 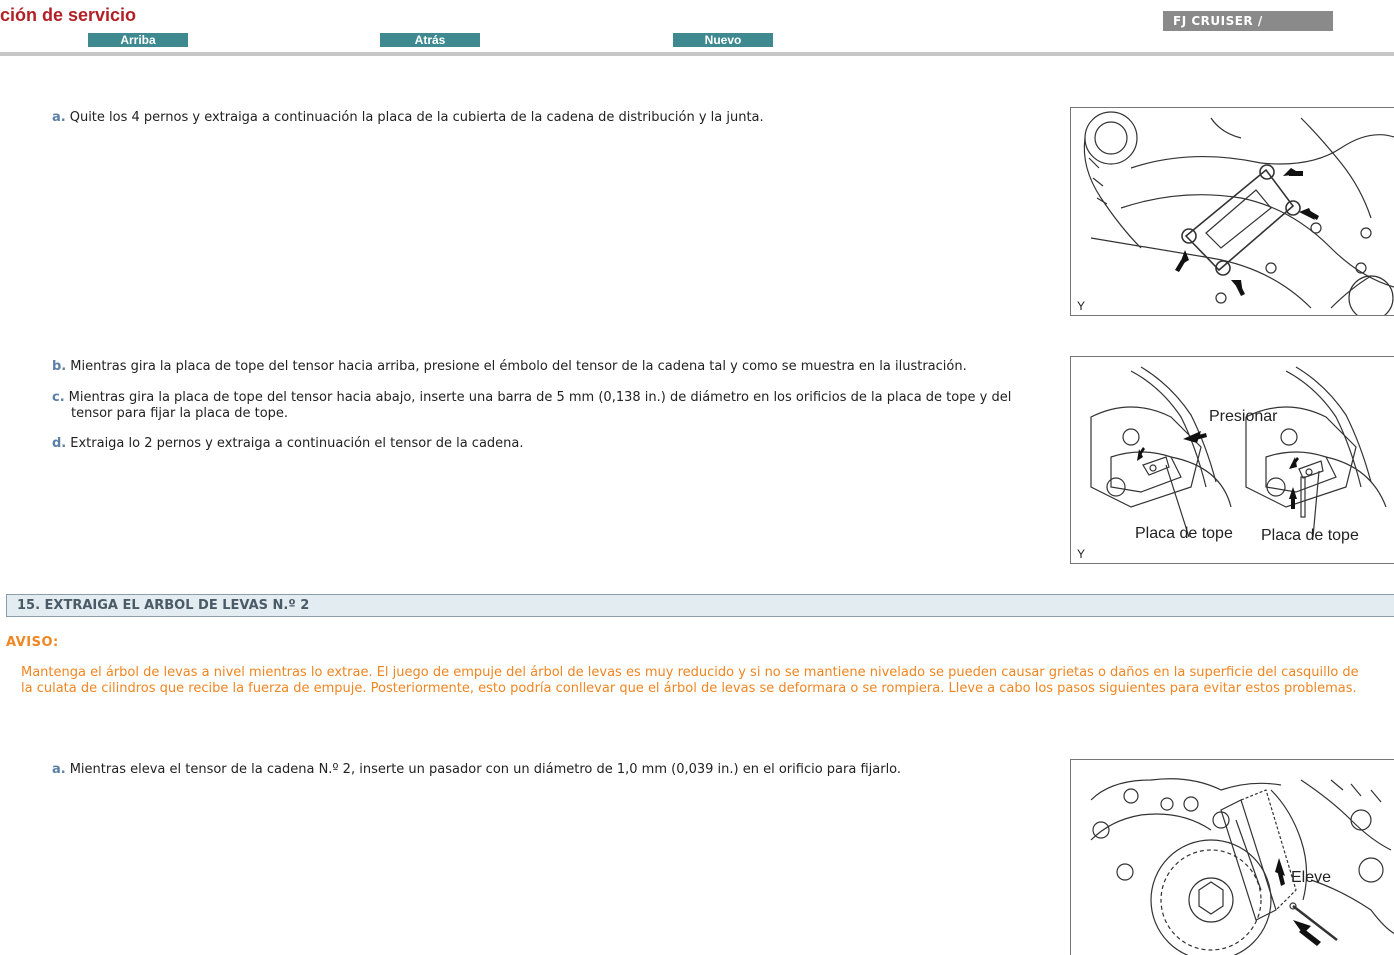 What do you see at coordinates (59, 443) in the screenshot?
I see `step-letter: d.` at bounding box center [59, 443].